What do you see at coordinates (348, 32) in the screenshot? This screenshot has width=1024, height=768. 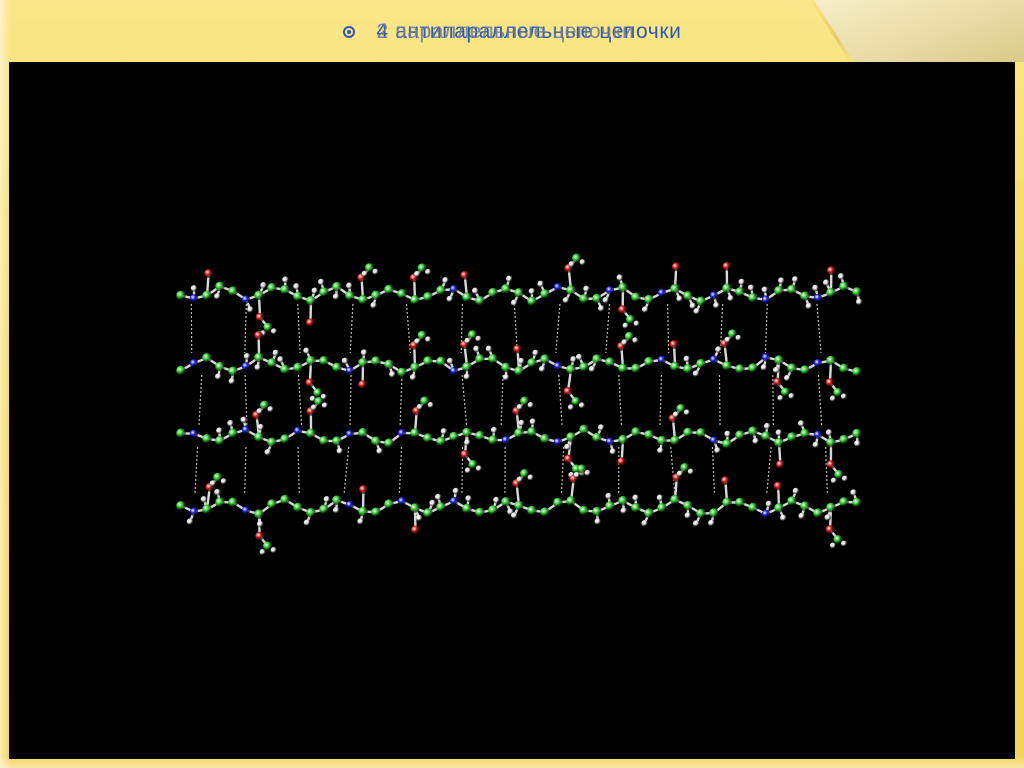 I see `circle-bullet-icon` at bounding box center [348, 32].